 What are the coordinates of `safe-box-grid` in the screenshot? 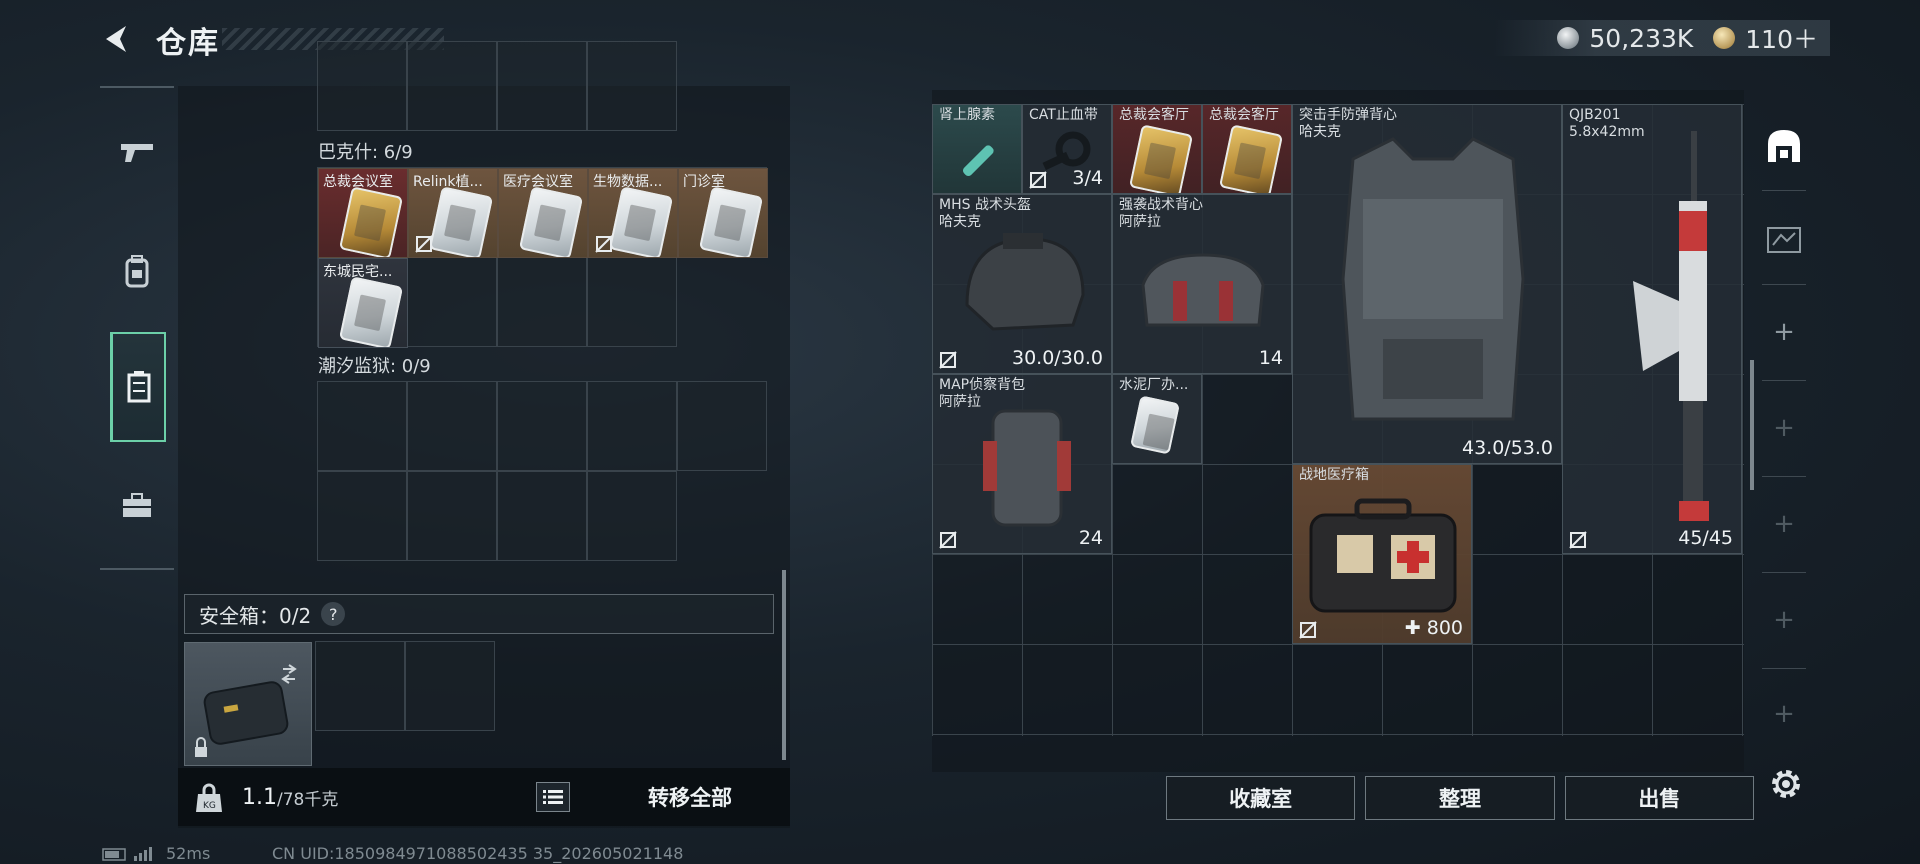 It's located at (406, 686).